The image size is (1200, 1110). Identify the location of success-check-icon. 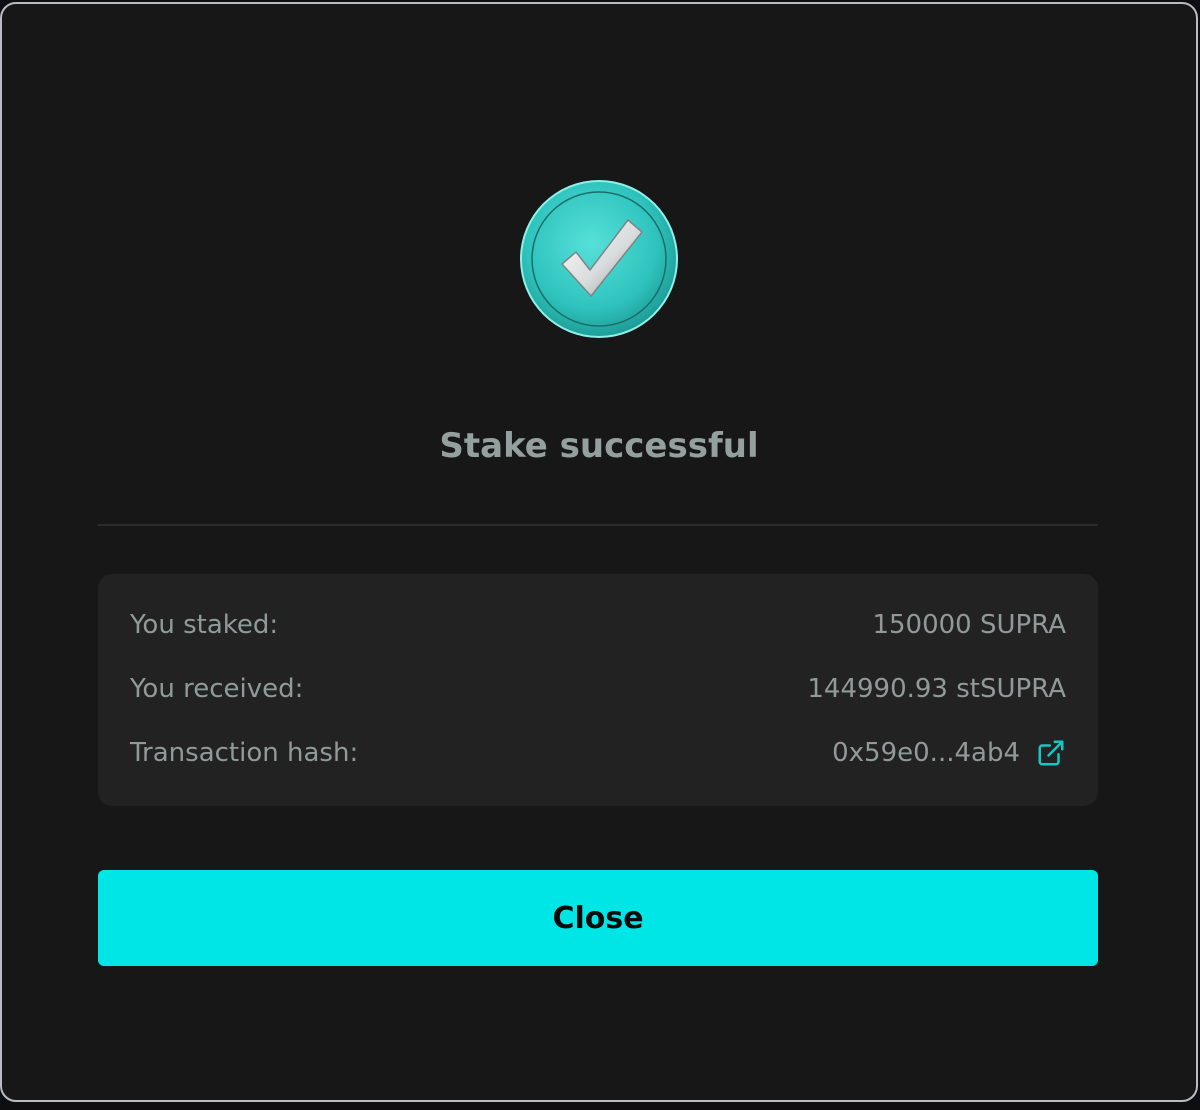
(599, 259).